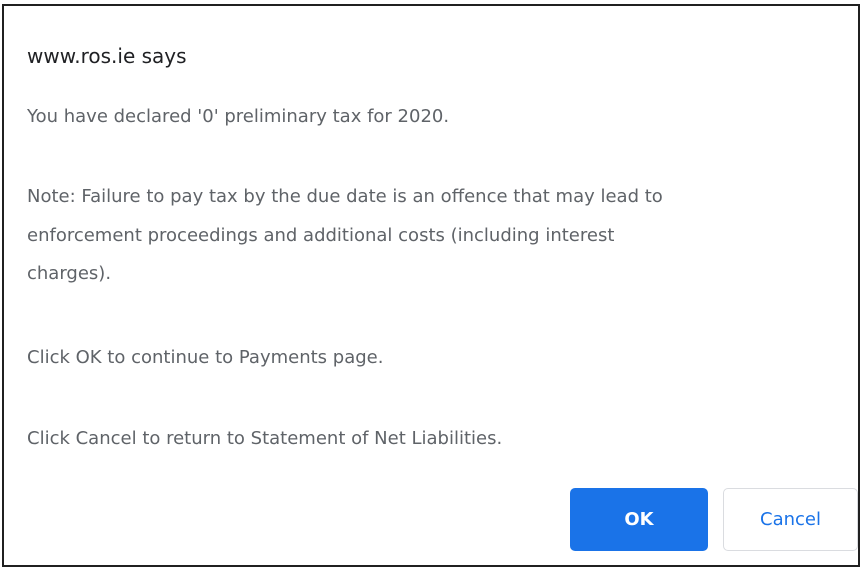  What do you see at coordinates (205, 357) in the screenshot?
I see `message-ok-instruction: Click OK to continue to Payments page.` at bounding box center [205, 357].